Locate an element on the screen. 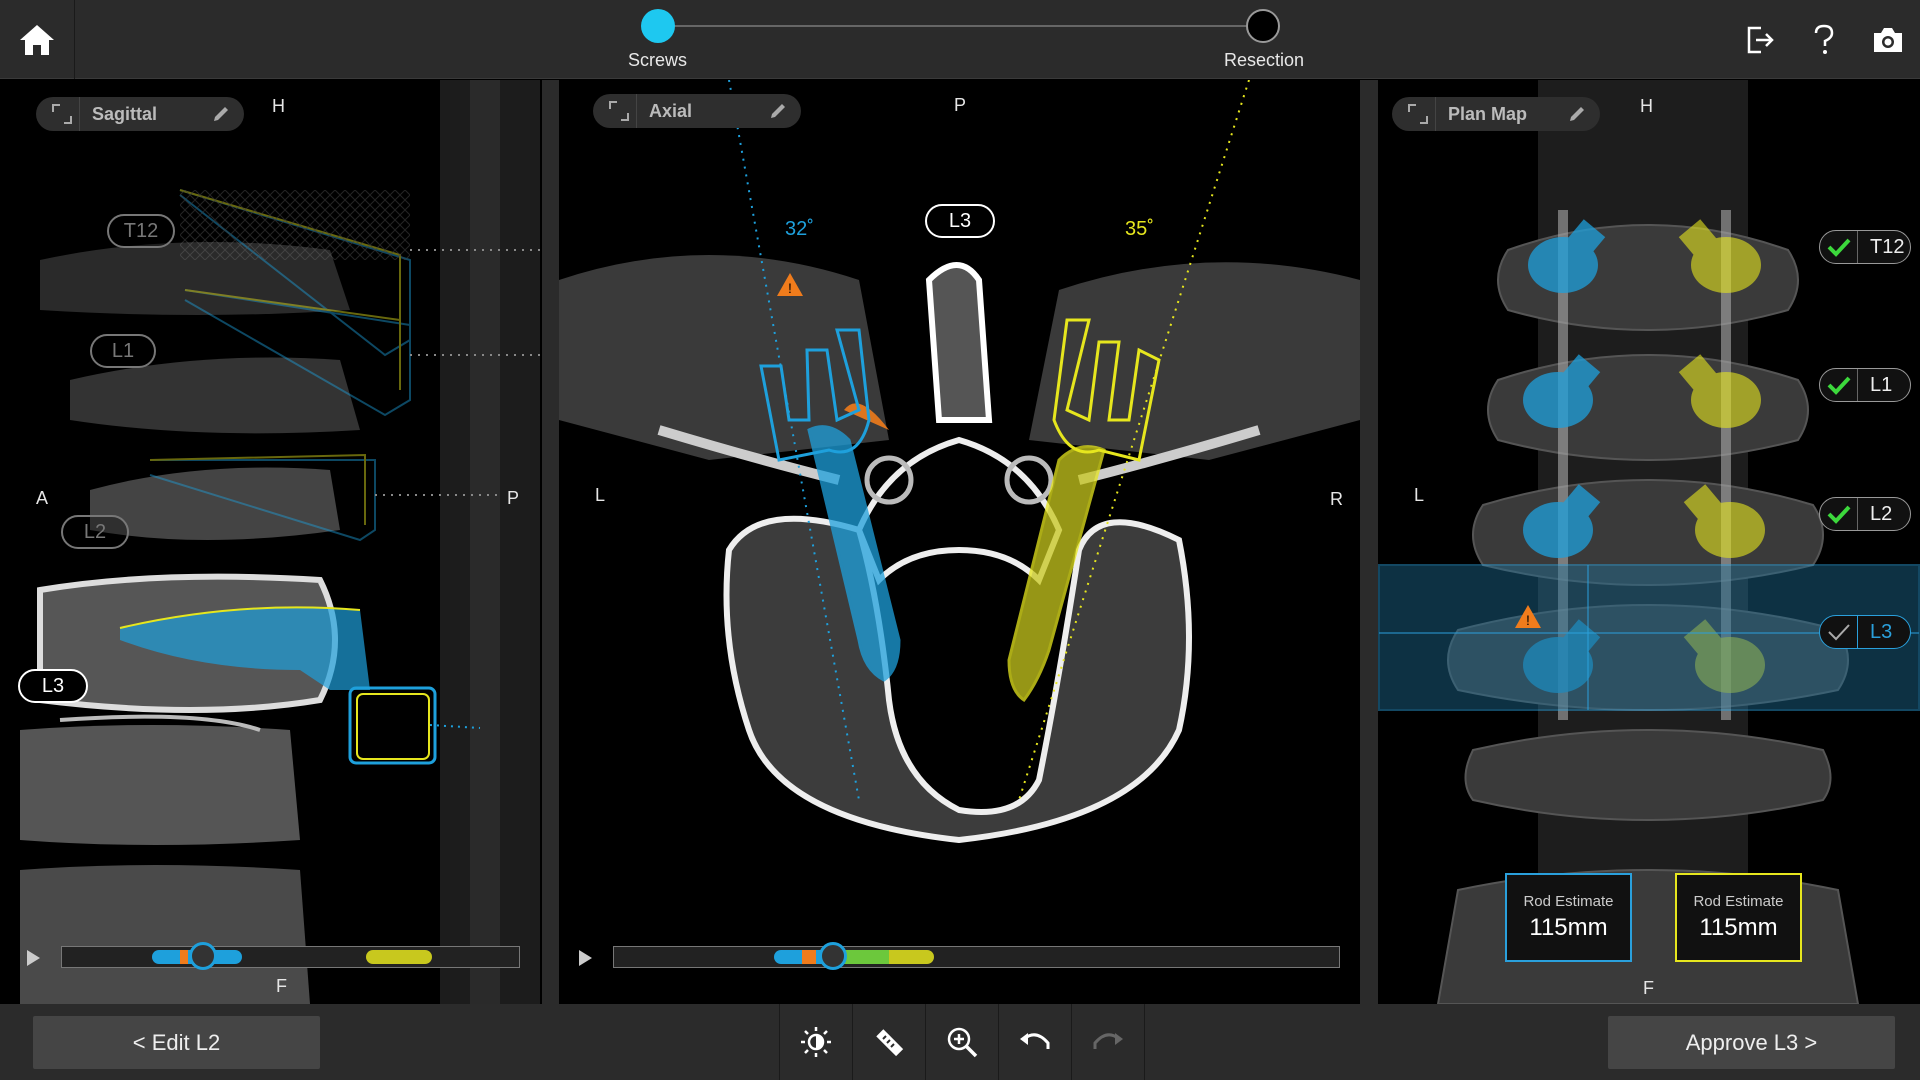 This screenshot has width=1920, height=1080. zoom-icon is located at coordinates (962, 1042).